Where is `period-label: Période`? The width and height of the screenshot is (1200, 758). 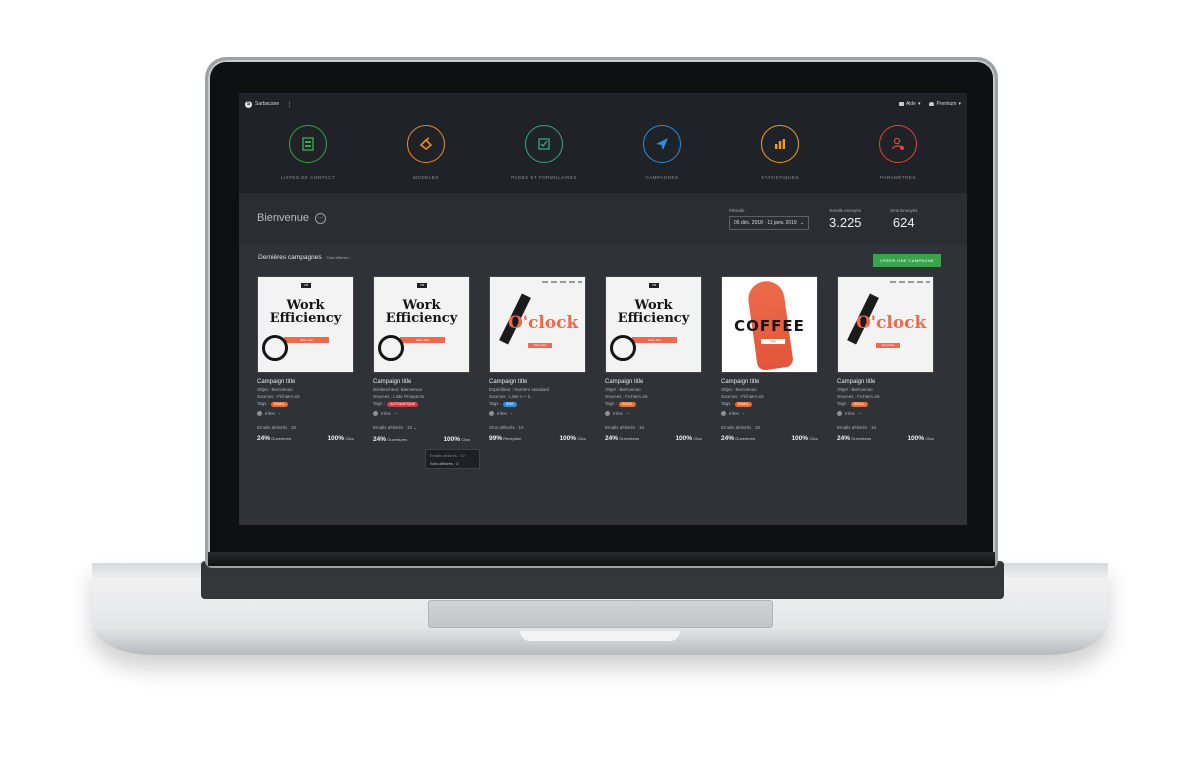 period-label: Période is located at coordinates (737, 210).